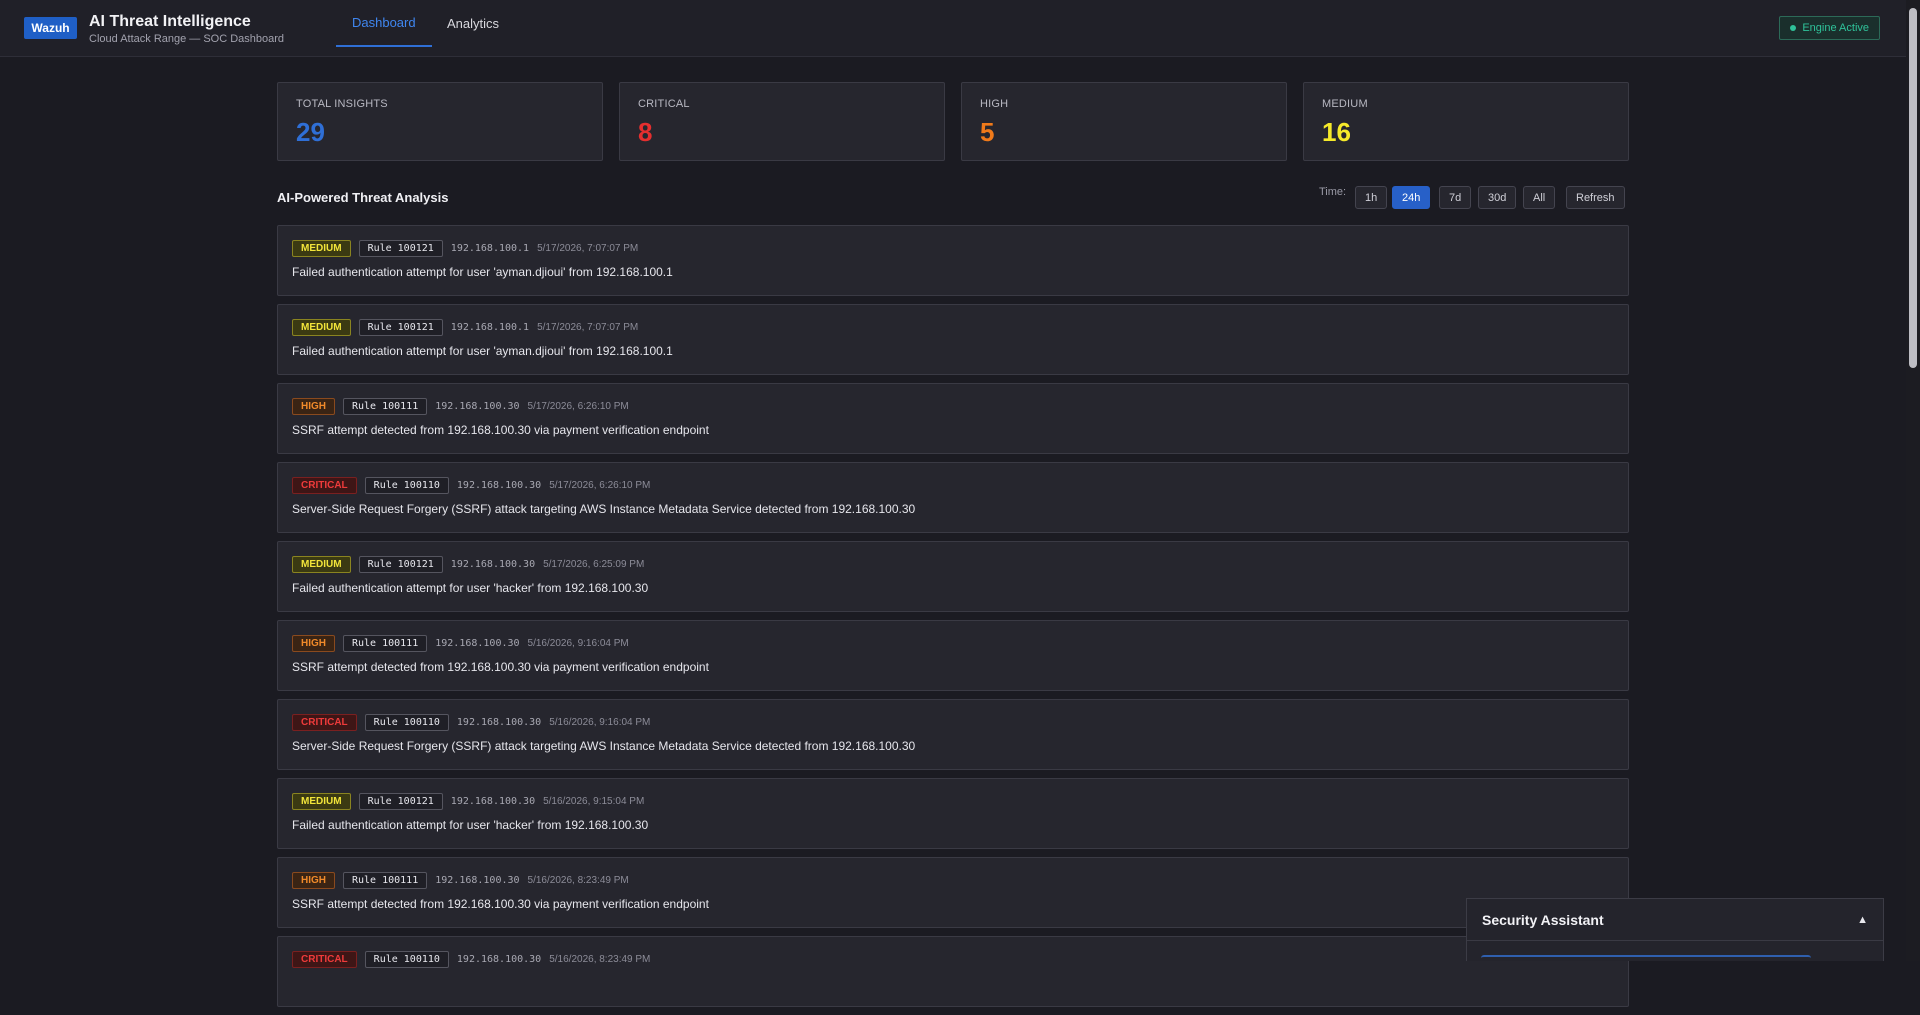  What do you see at coordinates (1793, 28) in the screenshot?
I see `status-dot-icon` at bounding box center [1793, 28].